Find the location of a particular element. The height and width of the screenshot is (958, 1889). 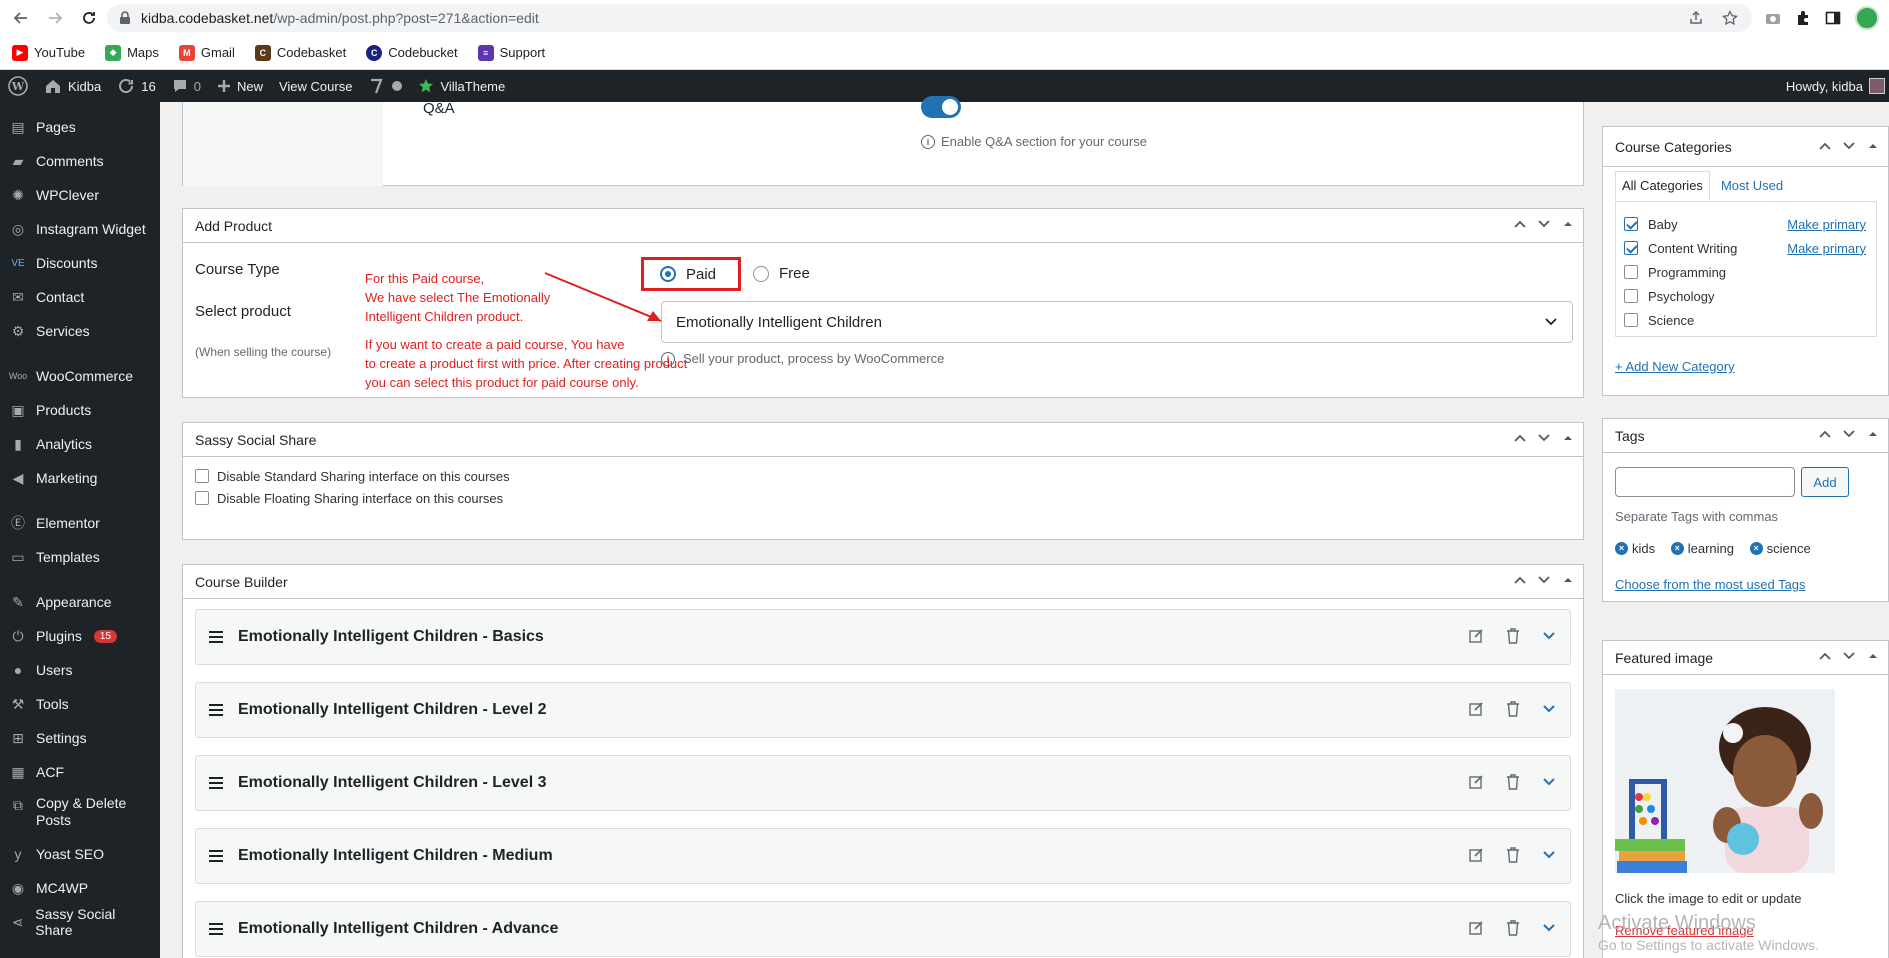

category-item-psychology: Psychology is located at coordinates (1746, 296).